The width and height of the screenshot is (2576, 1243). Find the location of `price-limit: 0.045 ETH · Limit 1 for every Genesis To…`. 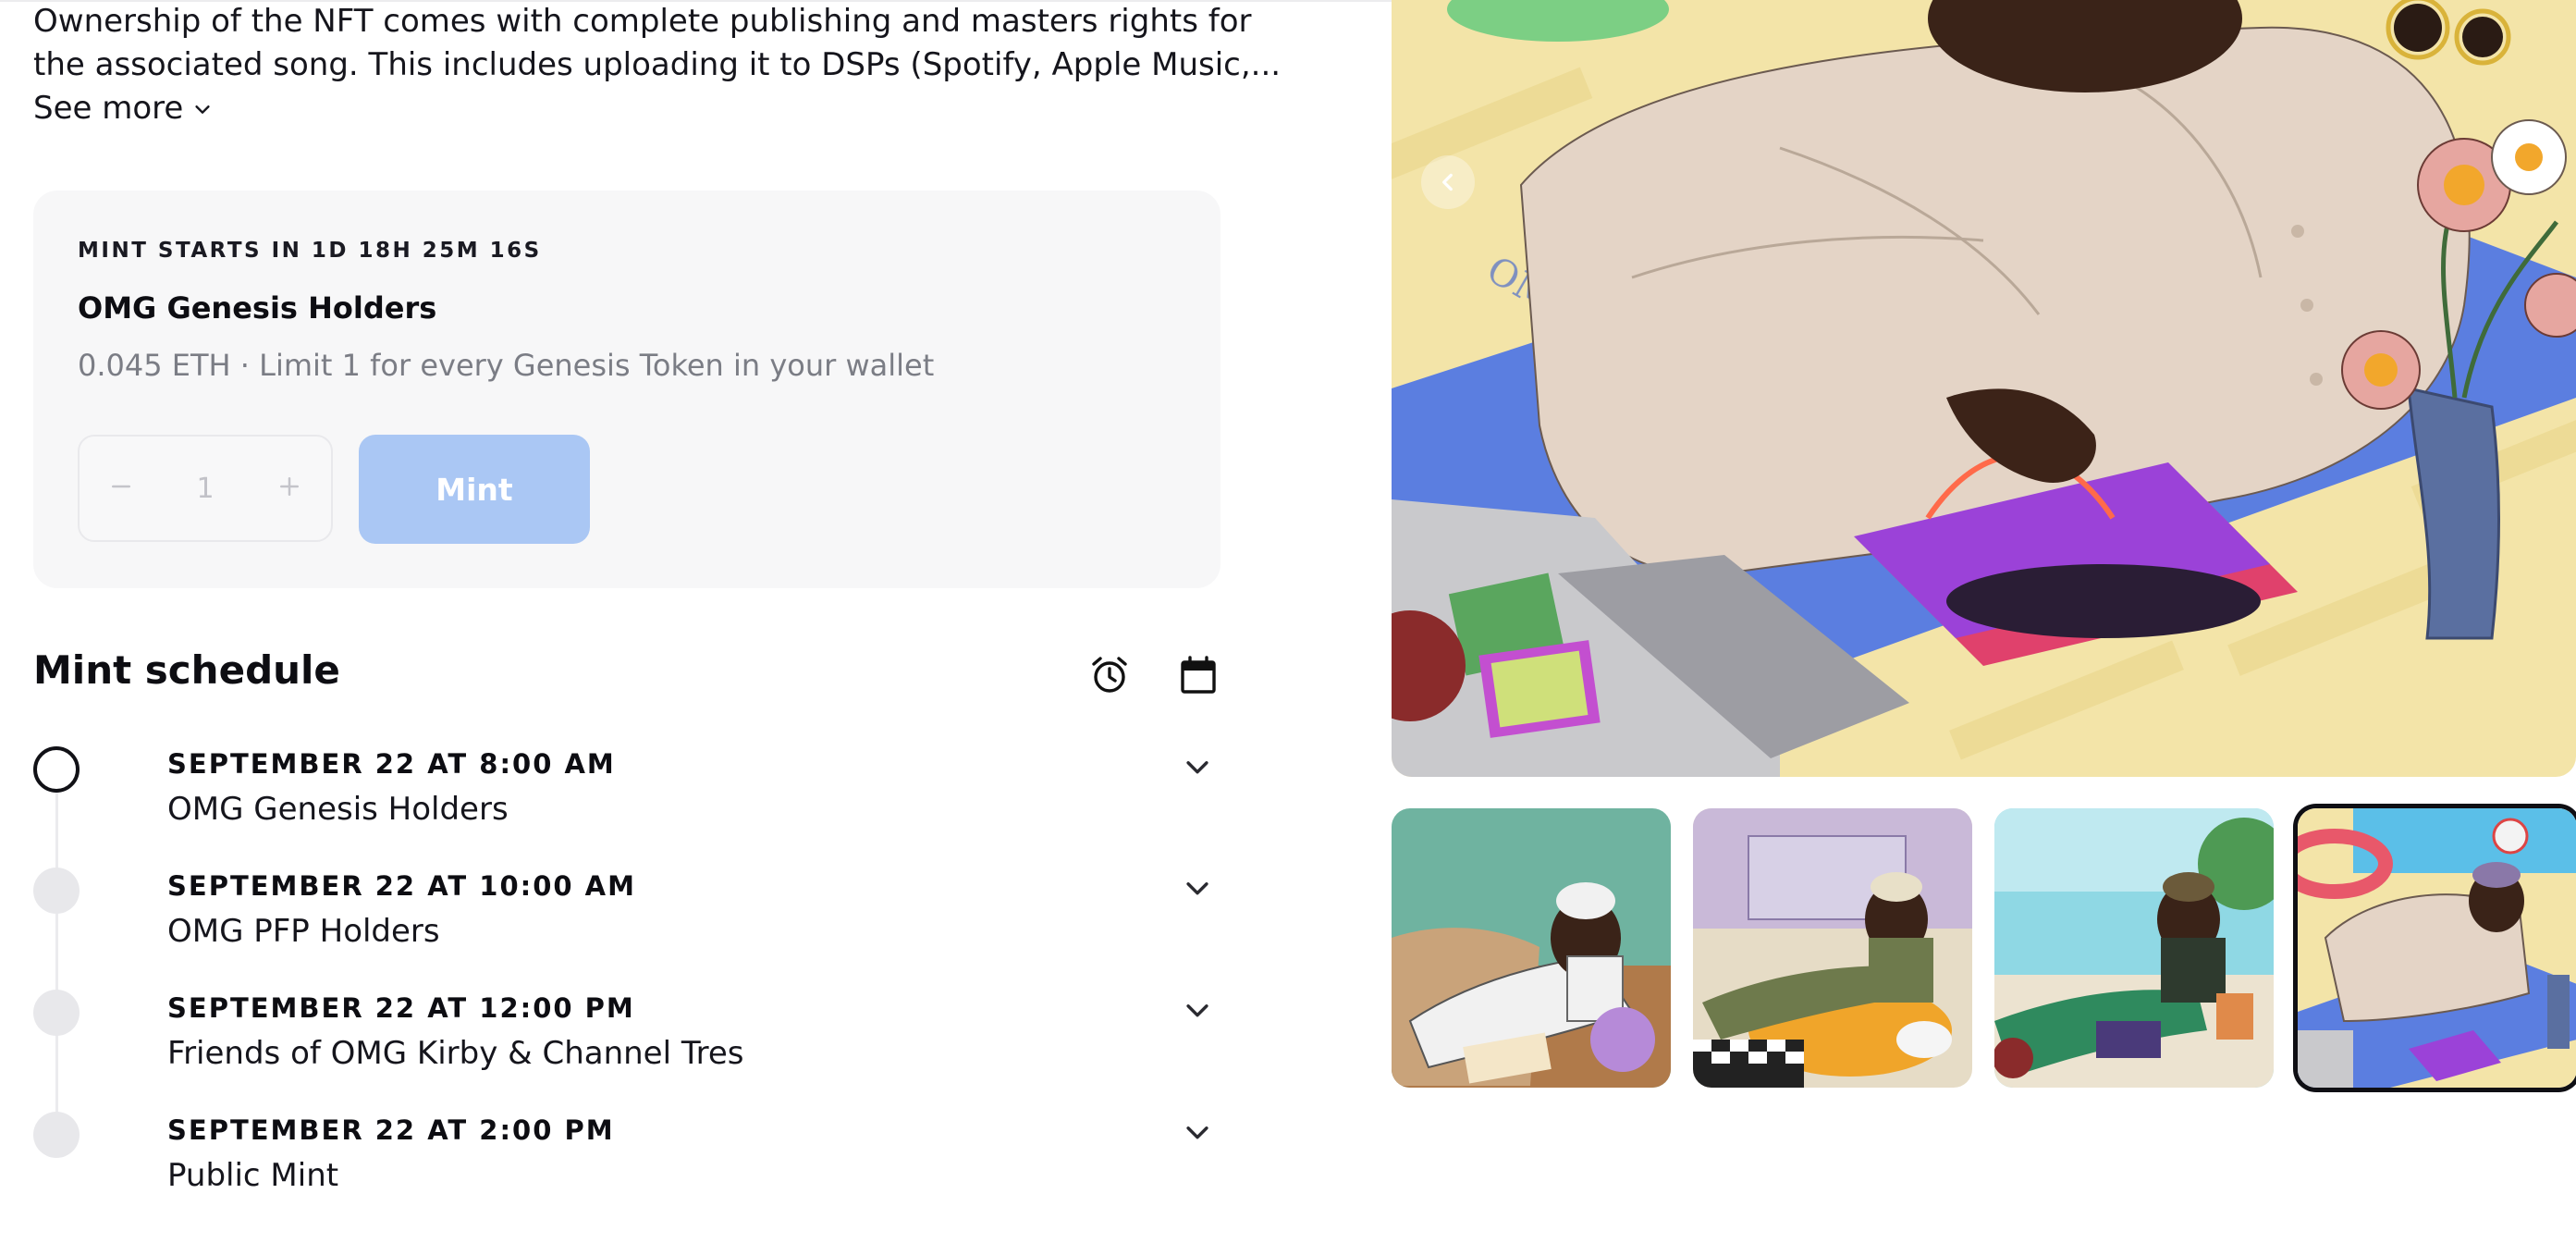

price-limit: 0.045 ETH · Limit 1 for every Genesis To… is located at coordinates (507, 365).